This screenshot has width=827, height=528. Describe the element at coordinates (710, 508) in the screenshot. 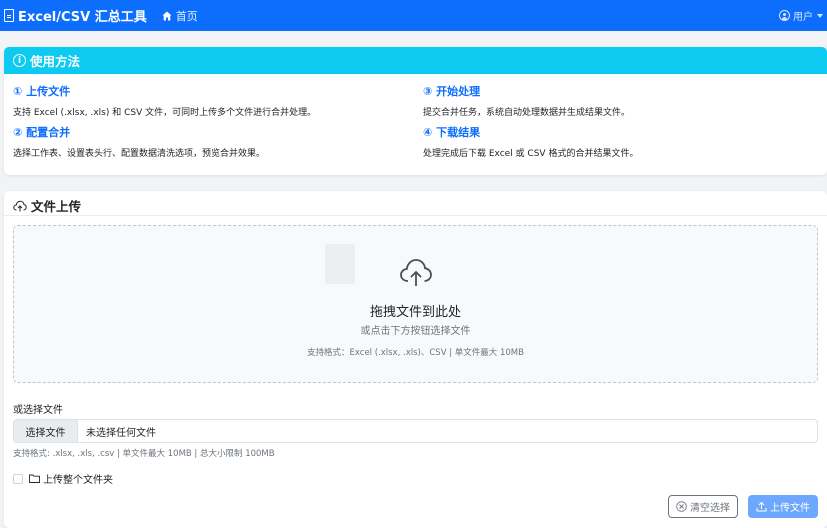

I see `clear-selection-label: 清空选择` at that location.